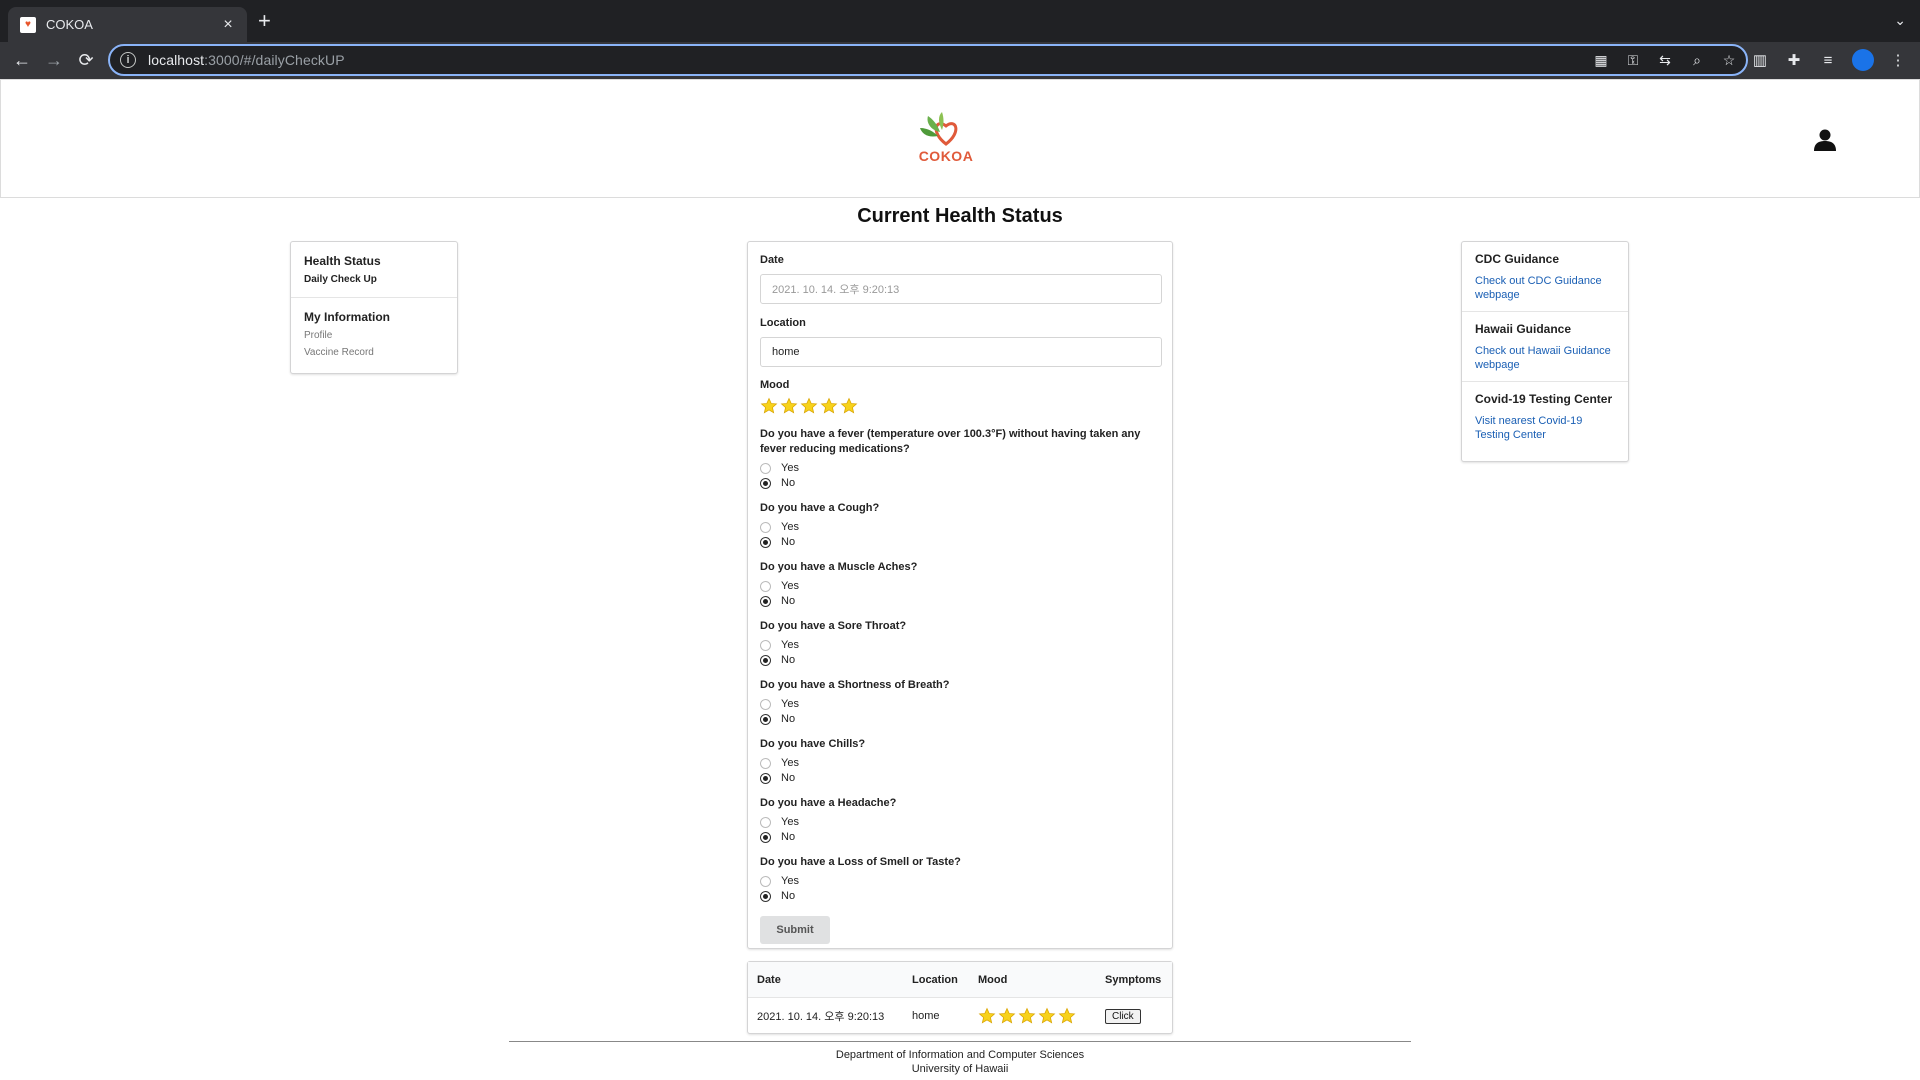  Describe the element at coordinates (69, 24) in the screenshot. I see `tab-title: COKOA` at that location.